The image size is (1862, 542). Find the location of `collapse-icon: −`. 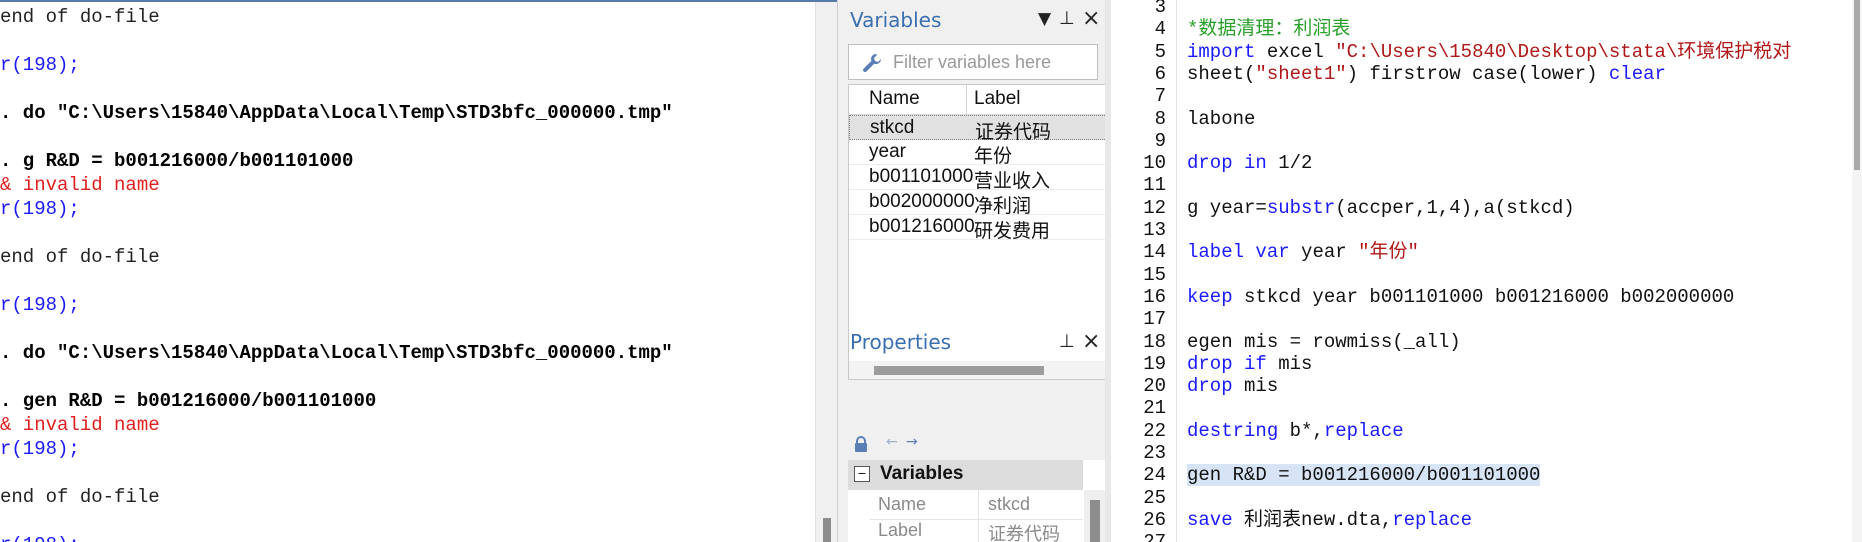

collapse-icon: − is located at coordinates (862, 474).